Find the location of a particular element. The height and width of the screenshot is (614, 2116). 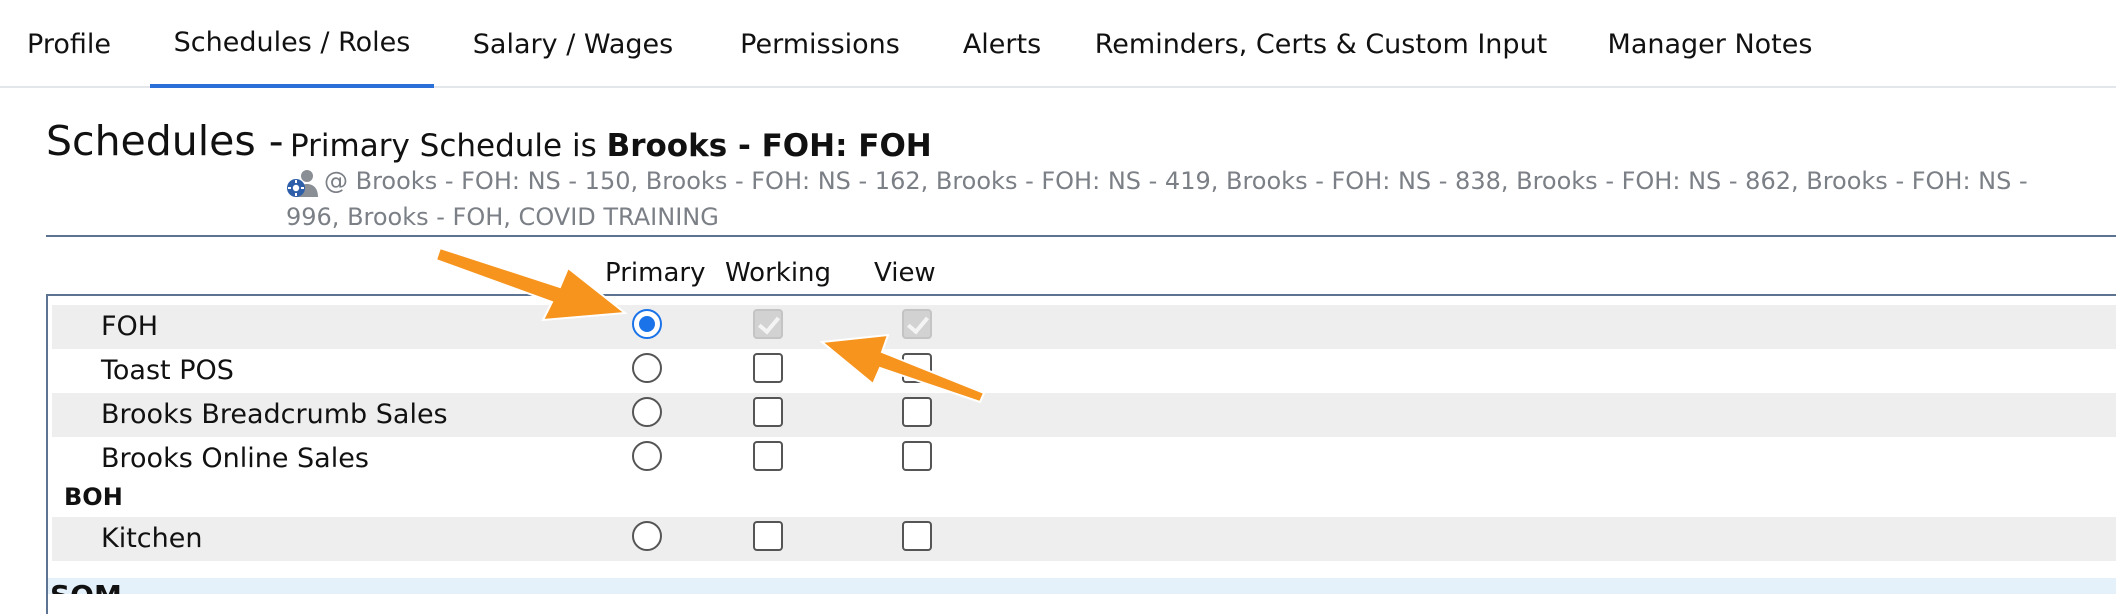

annotation-arrow-primary is located at coordinates (531, 284).